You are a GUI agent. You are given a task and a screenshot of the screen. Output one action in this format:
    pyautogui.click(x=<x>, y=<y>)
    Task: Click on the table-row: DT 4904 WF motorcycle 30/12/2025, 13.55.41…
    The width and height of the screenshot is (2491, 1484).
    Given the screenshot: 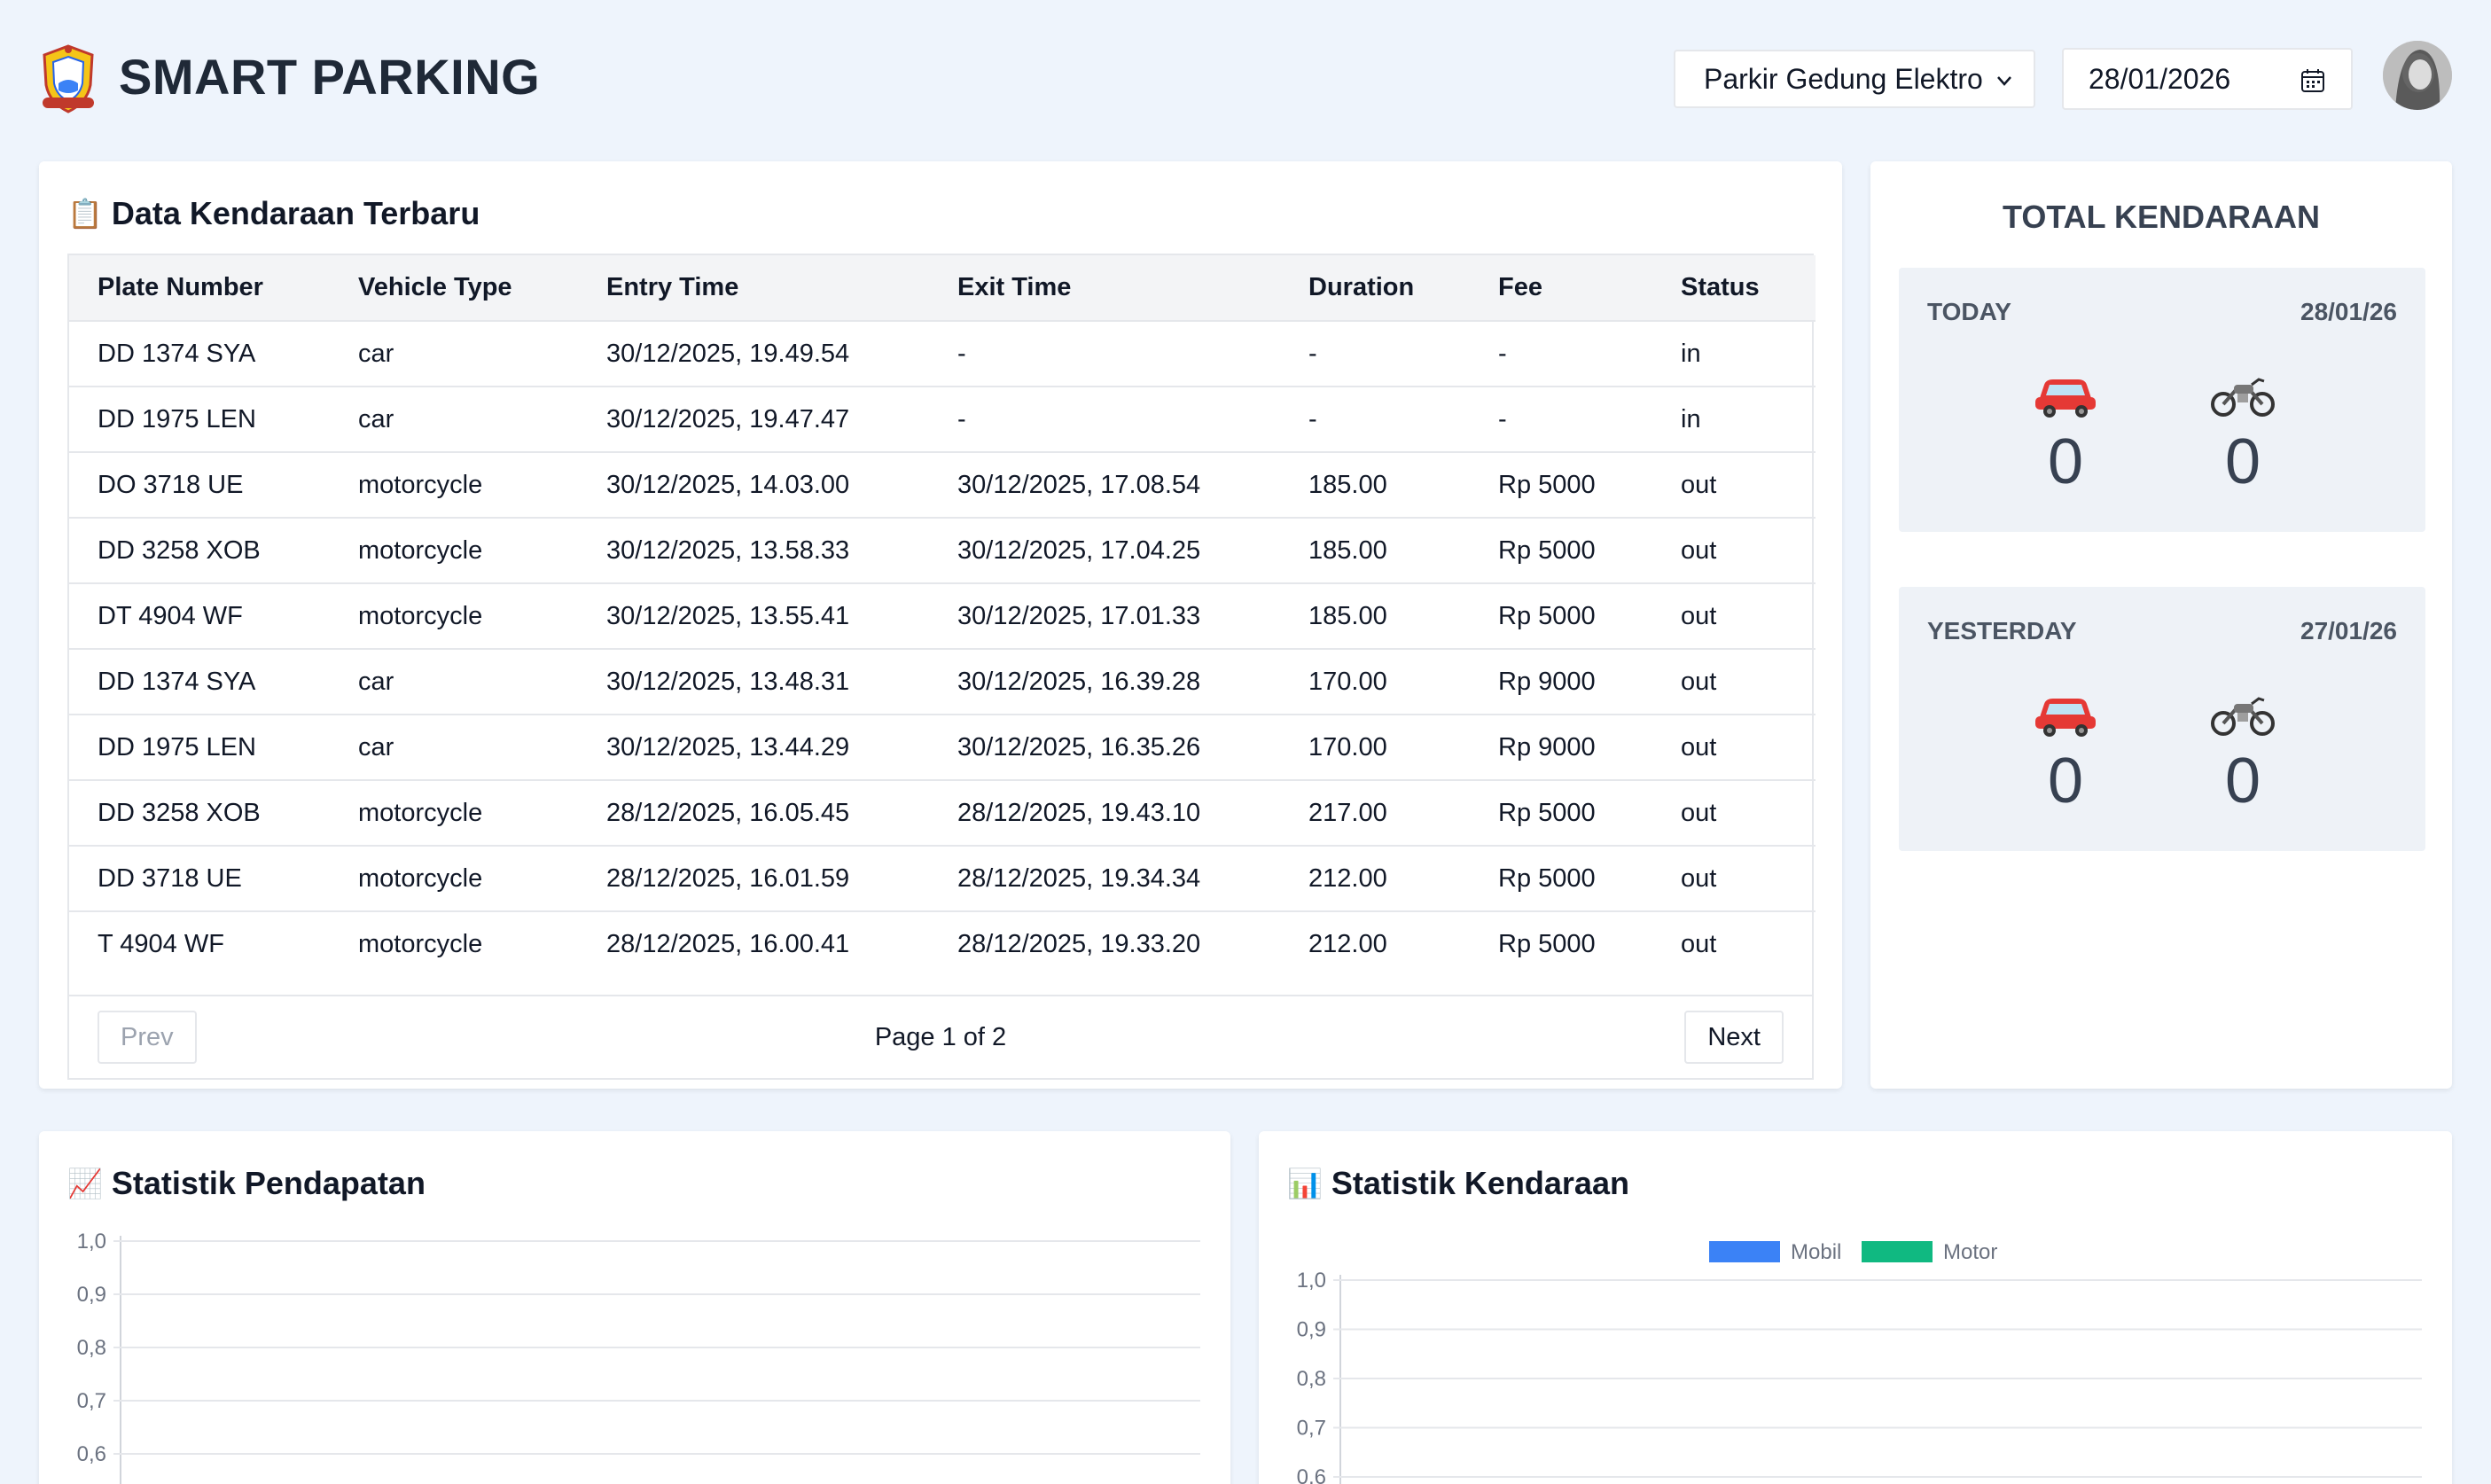 What is the action you would take?
    pyautogui.click(x=943, y=616)
    